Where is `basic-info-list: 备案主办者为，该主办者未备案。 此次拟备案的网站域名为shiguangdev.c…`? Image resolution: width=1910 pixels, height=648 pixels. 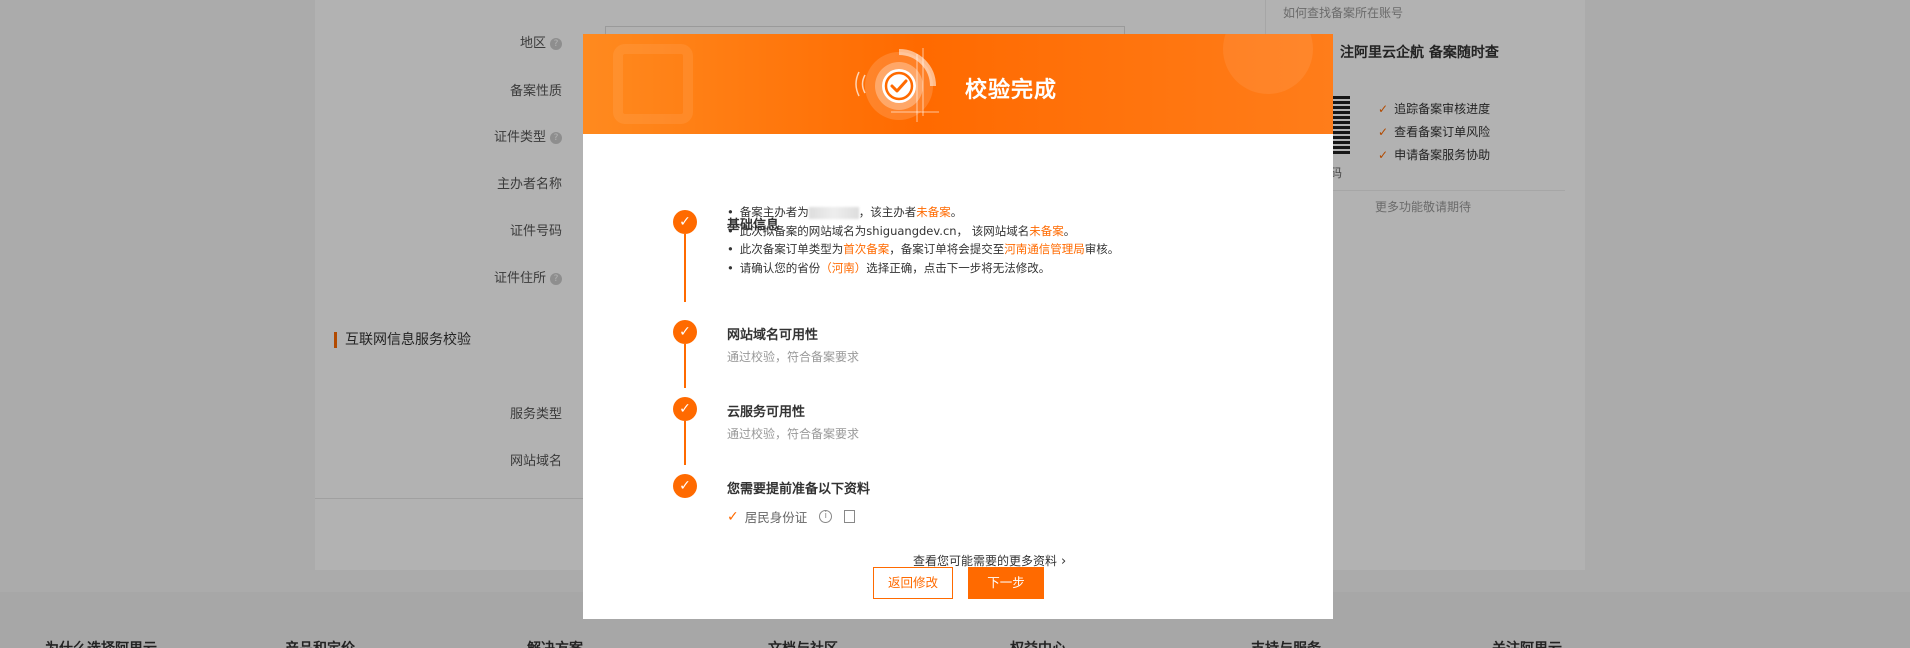
basic-info-list: 备案主办者为，该主办者未备案。 此次拟备案的网站域名为shiguangdev.c… is located at coordinates (923, 240).